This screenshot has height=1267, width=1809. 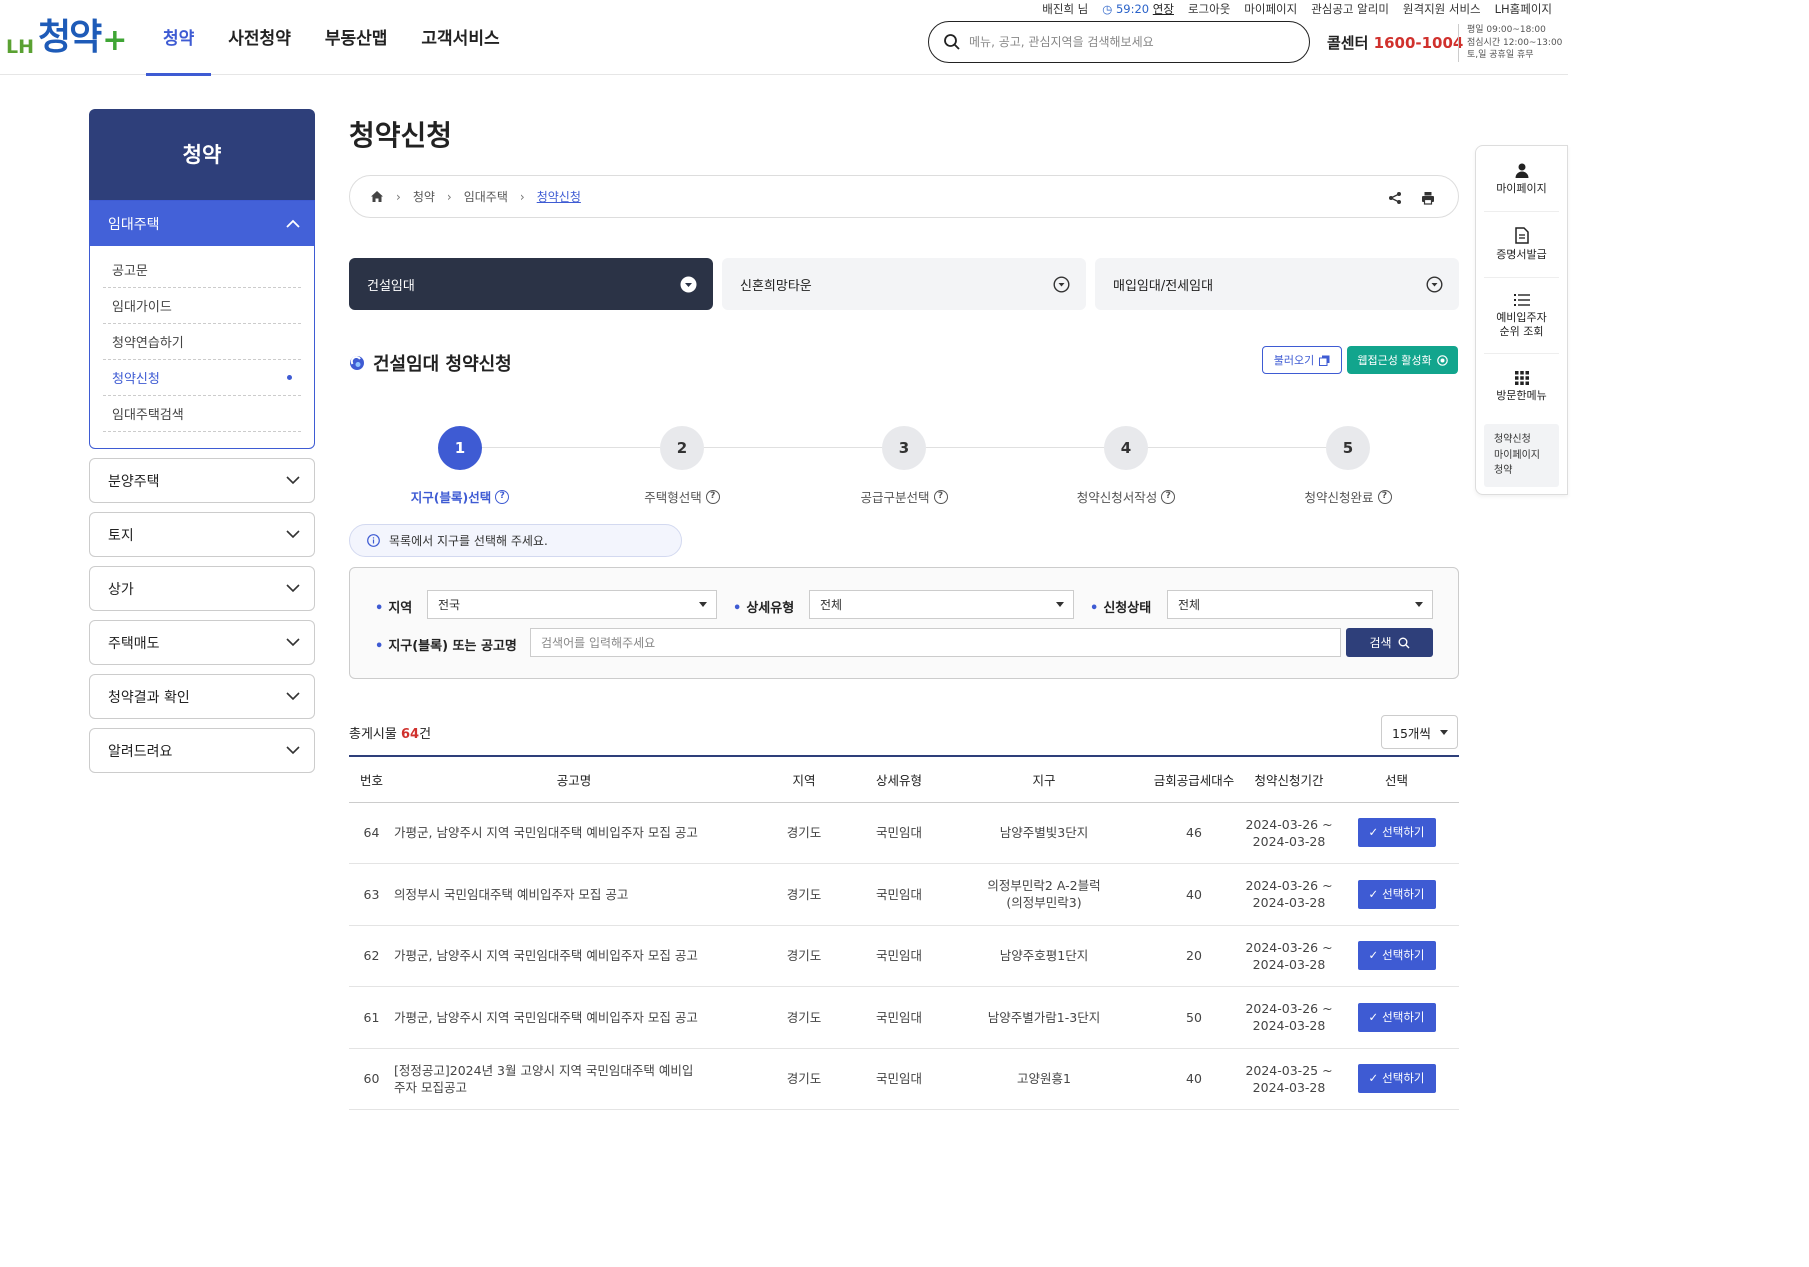 What do you see at coordinates (1302, 360) in the screenshot?
I see `load-button: 불러오기` at bounding box center [1302, 360].